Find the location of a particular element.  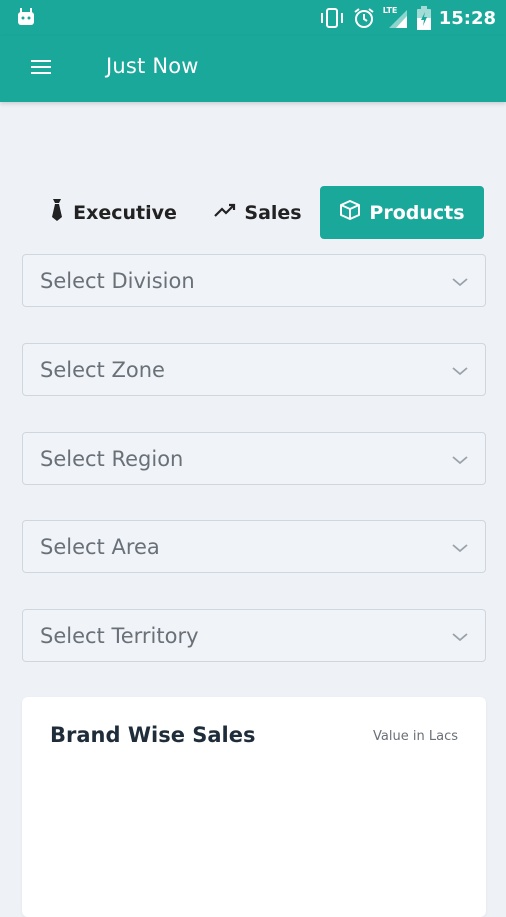

tab-bar: Executive Sales Products is located at coordinates (253, 213).